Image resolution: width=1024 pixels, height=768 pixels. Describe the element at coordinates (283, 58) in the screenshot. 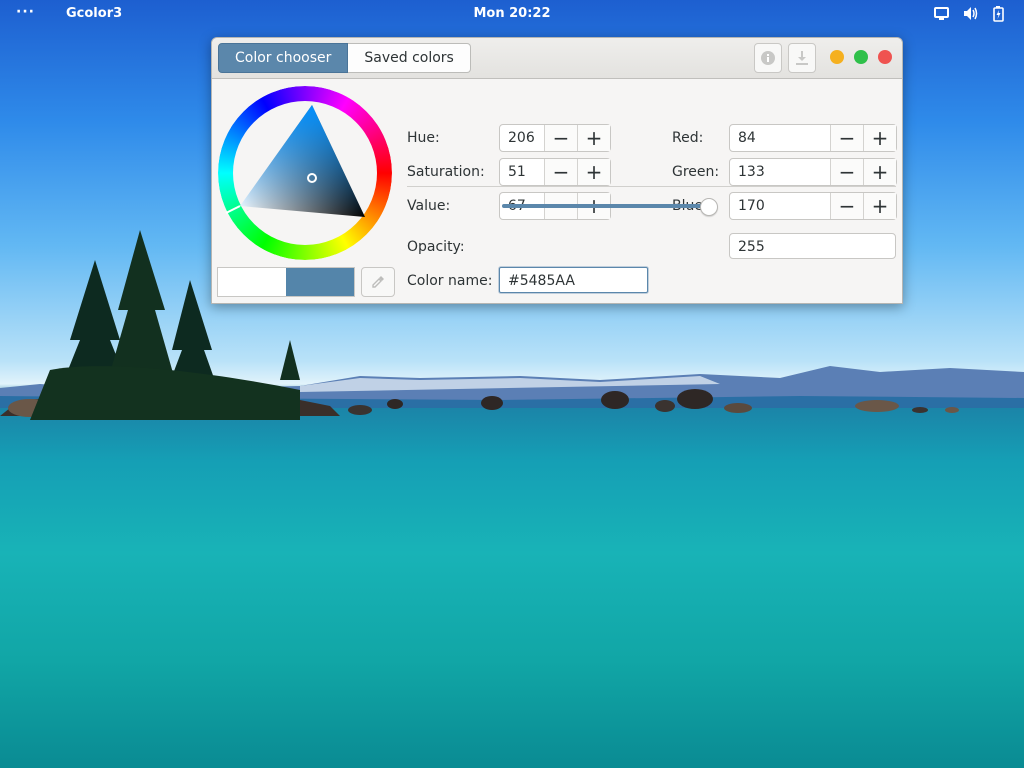

I see `tab-color-chooser: Color chooser` at that location.